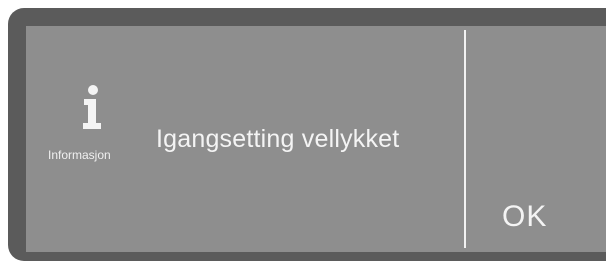  I want to click on ok-label: OK, so click(525, 216).